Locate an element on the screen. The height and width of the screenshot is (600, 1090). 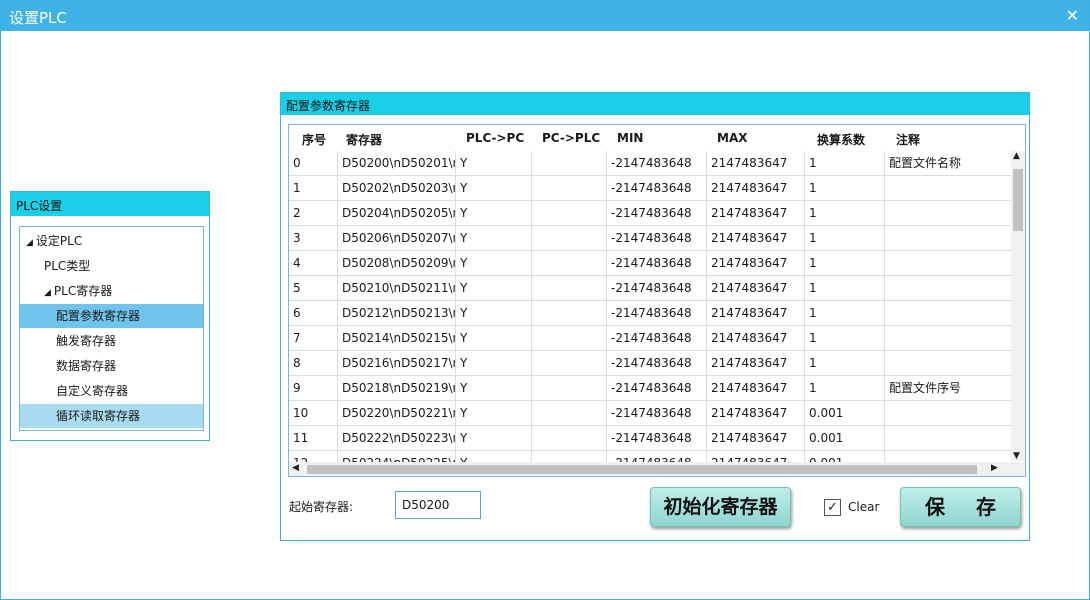
column-header: 换算系数 is located at coordinates (841, 139).